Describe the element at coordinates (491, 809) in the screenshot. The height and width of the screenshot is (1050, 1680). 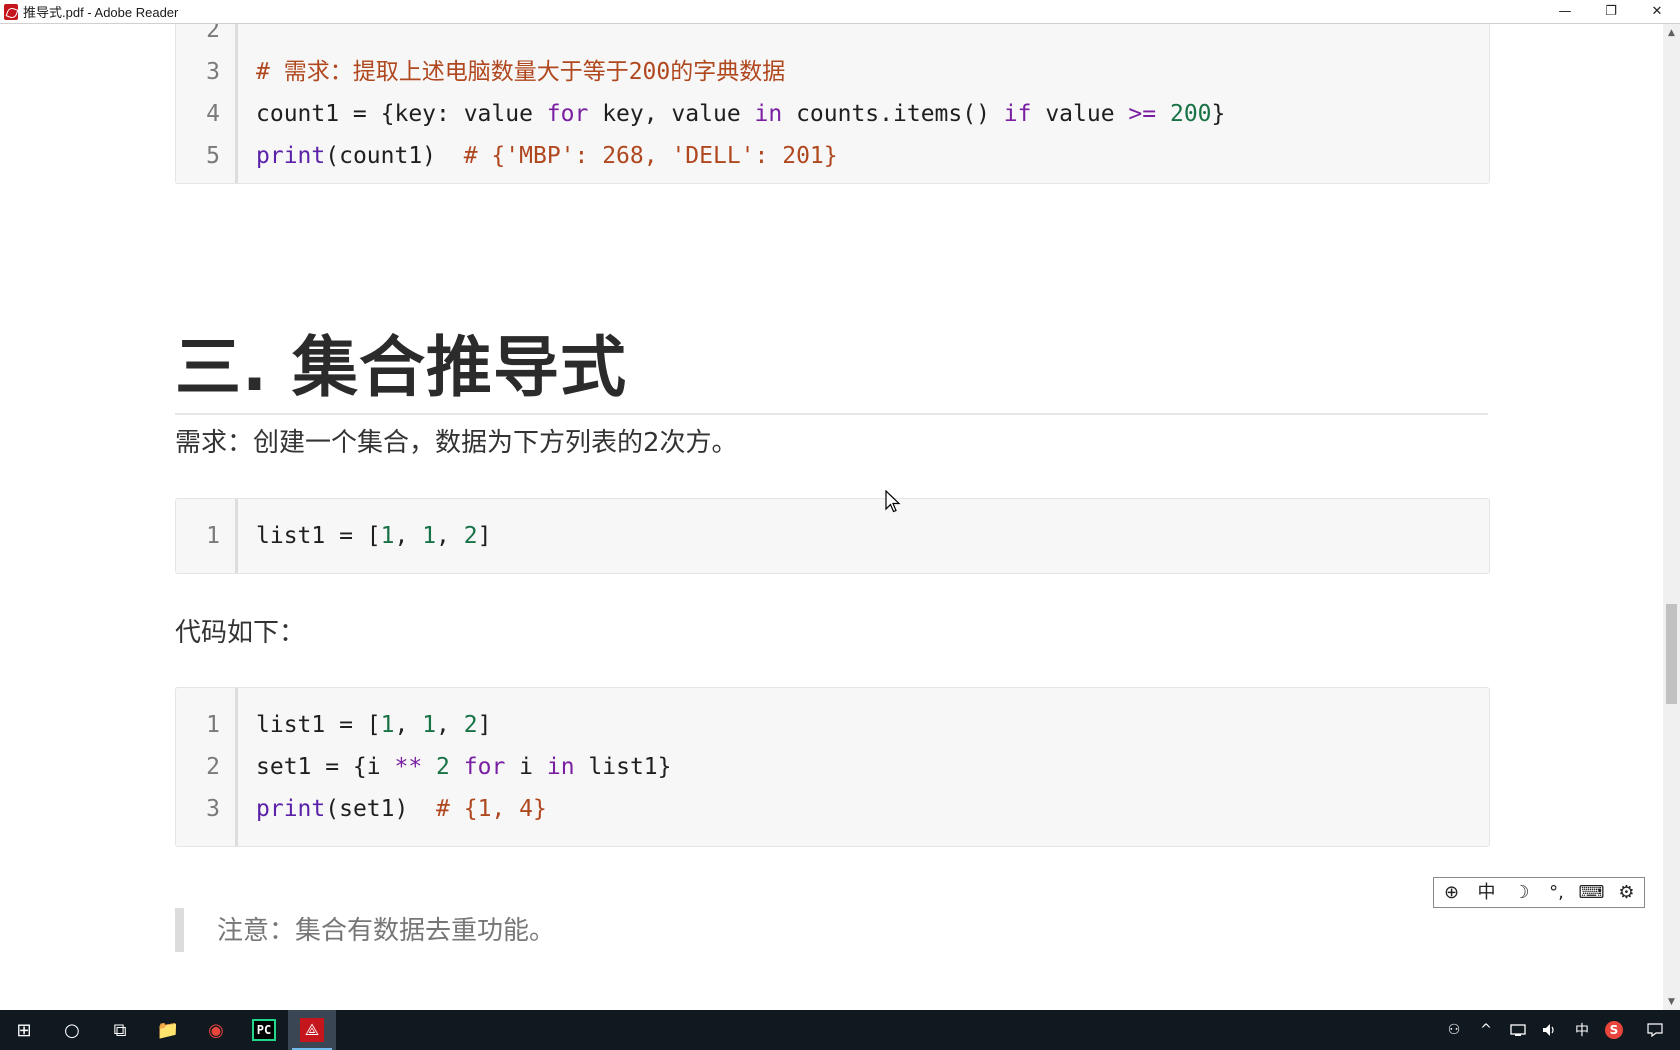
I see `code-token: # {1, 4}` at that location.